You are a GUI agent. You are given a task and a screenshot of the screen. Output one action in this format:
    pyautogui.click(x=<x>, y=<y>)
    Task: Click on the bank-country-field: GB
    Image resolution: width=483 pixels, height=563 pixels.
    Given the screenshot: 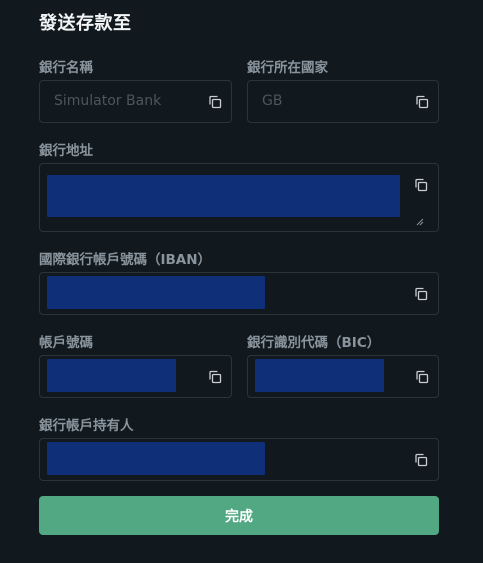 What is the action you would take?
    pyautogui.click(x=343, y=101)
    